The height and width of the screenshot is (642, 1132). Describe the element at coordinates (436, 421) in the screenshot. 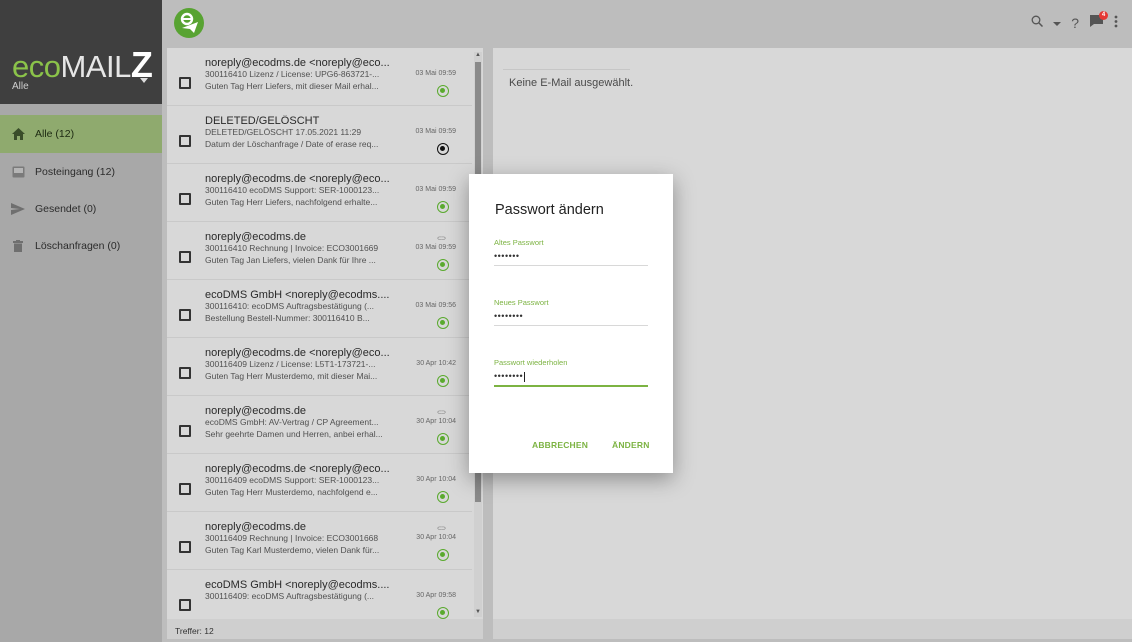

I see `mail-date: 30 Apr 10:04` at that location.